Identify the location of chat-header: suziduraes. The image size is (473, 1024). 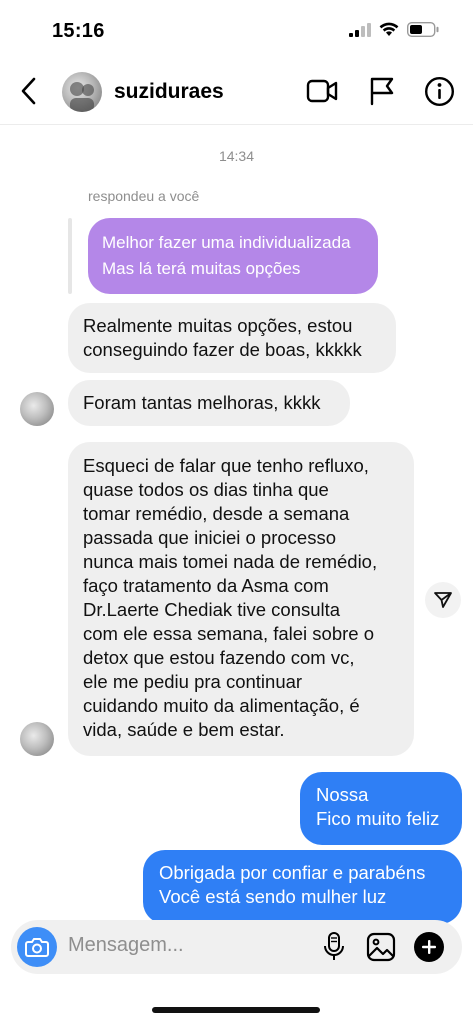
(236, 93).